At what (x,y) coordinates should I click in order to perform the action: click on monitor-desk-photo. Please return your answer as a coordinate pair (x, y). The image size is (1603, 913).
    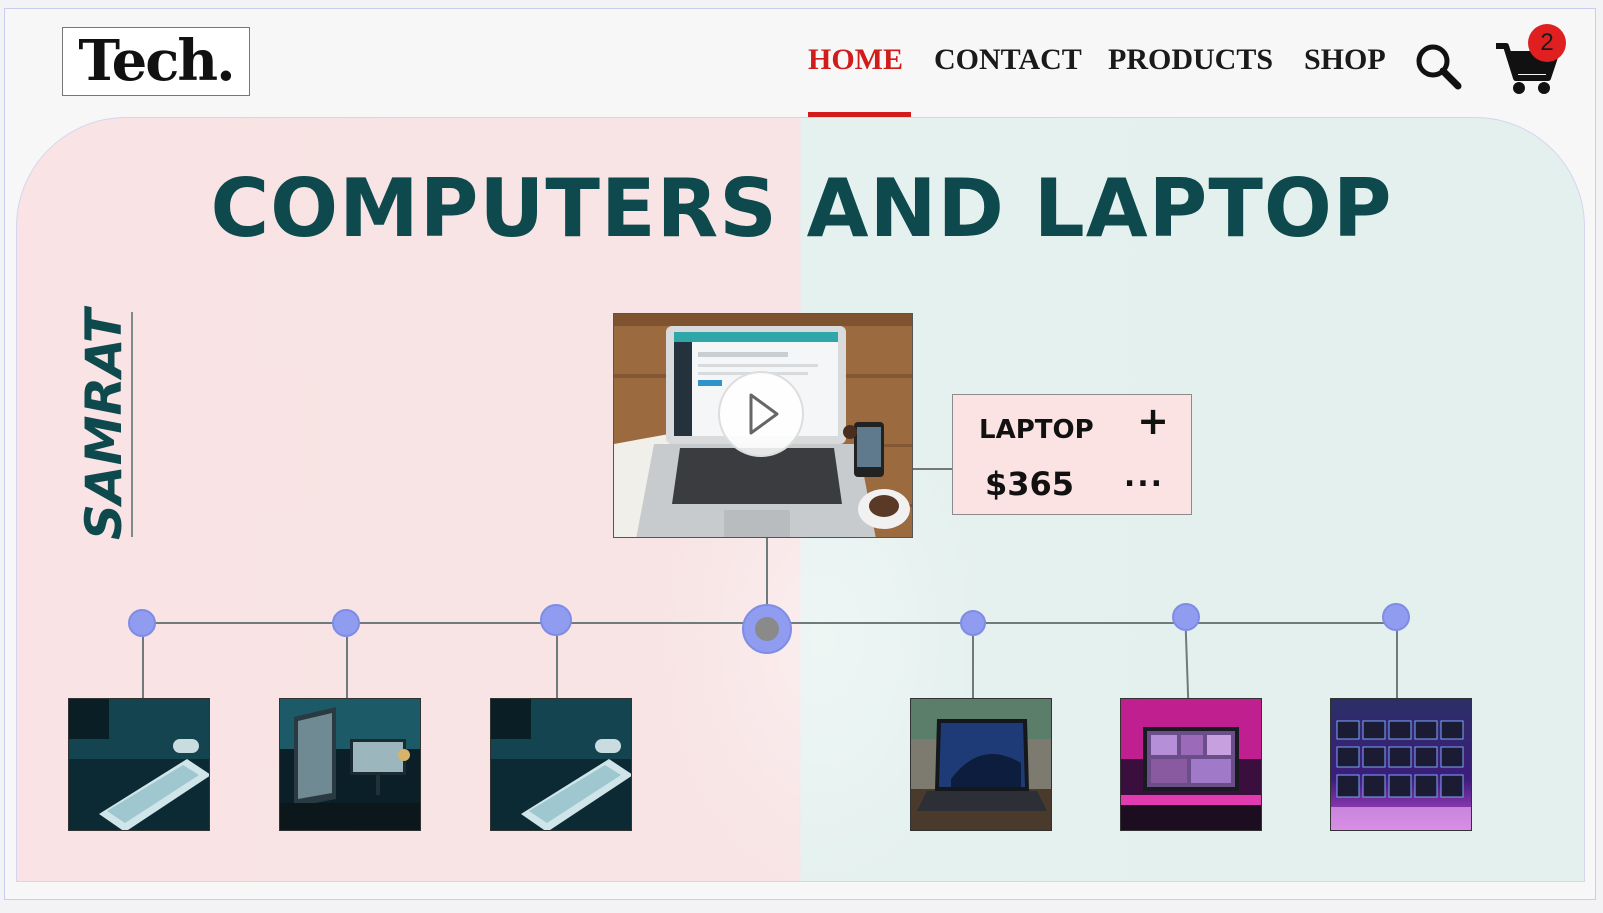
    Looking at the image, I should click on (350, 764).